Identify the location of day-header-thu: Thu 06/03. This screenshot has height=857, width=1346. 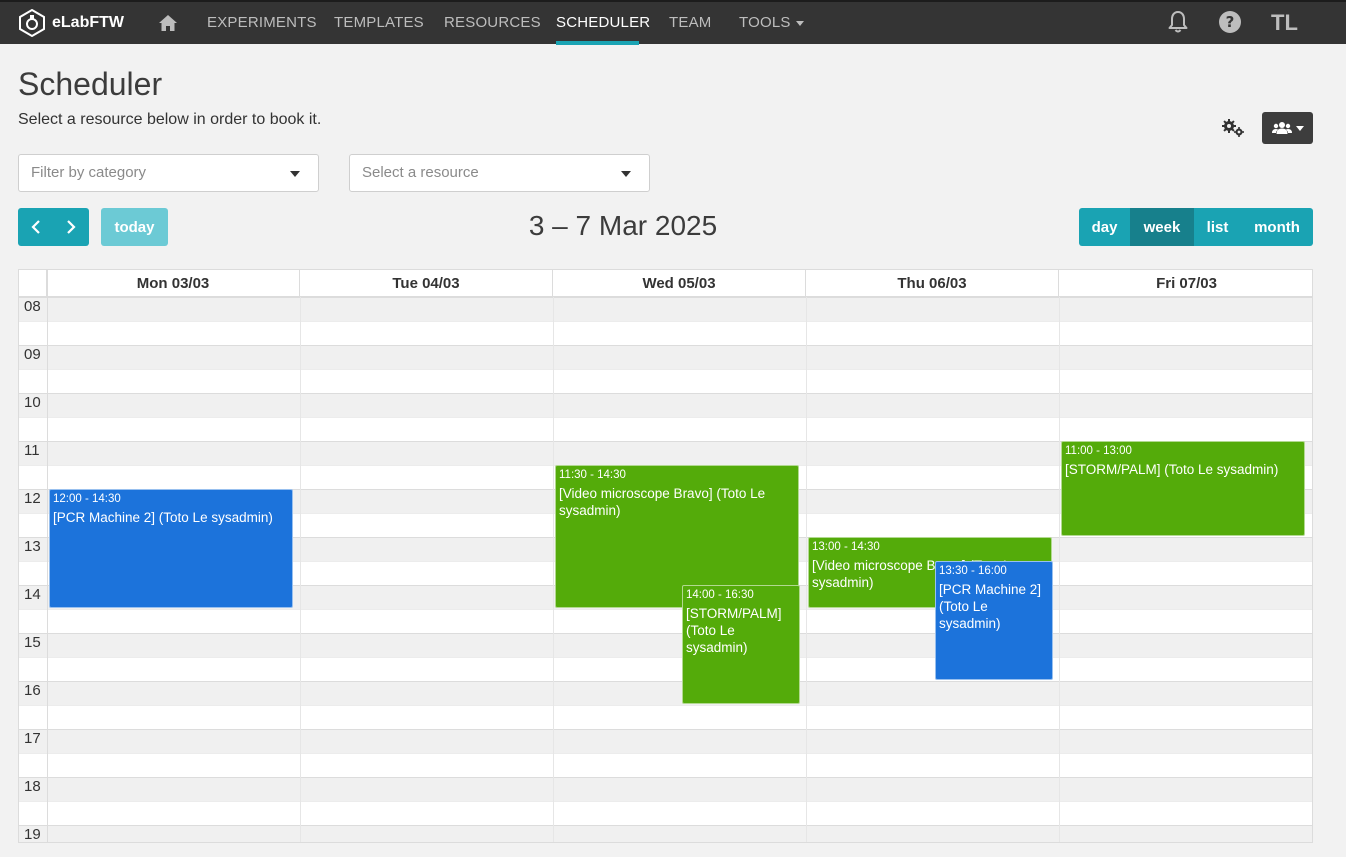
(932, 283).